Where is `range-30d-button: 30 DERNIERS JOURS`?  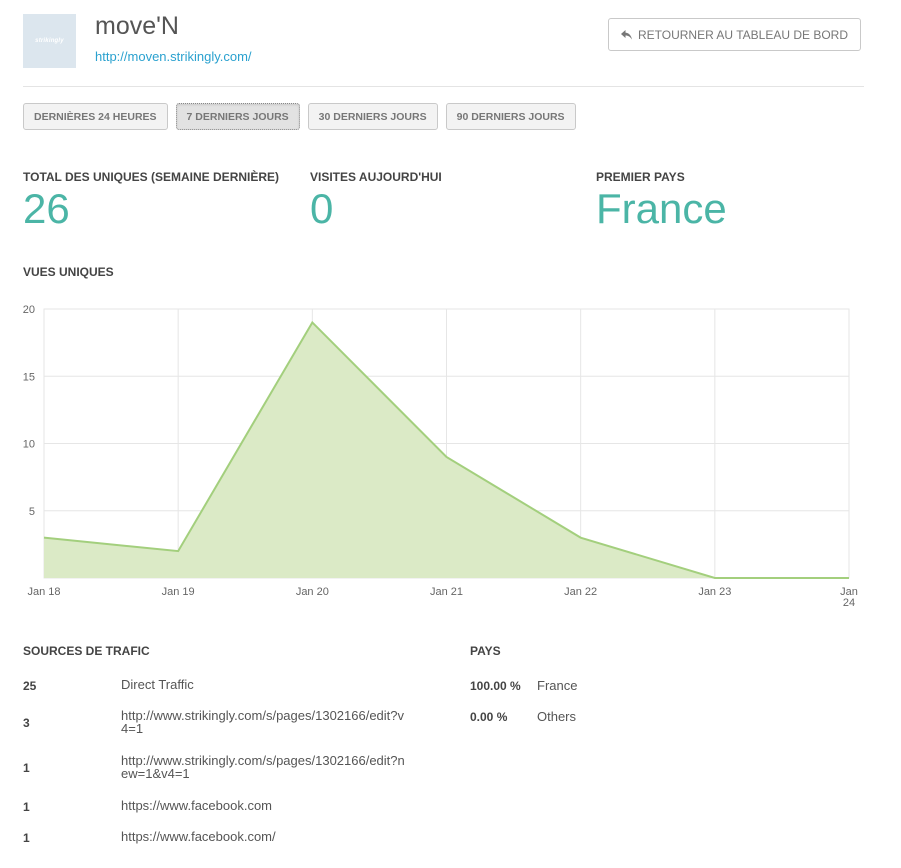
range-30d-button: 30 DERNIERS JOURS is located at coordinates (372, 116).